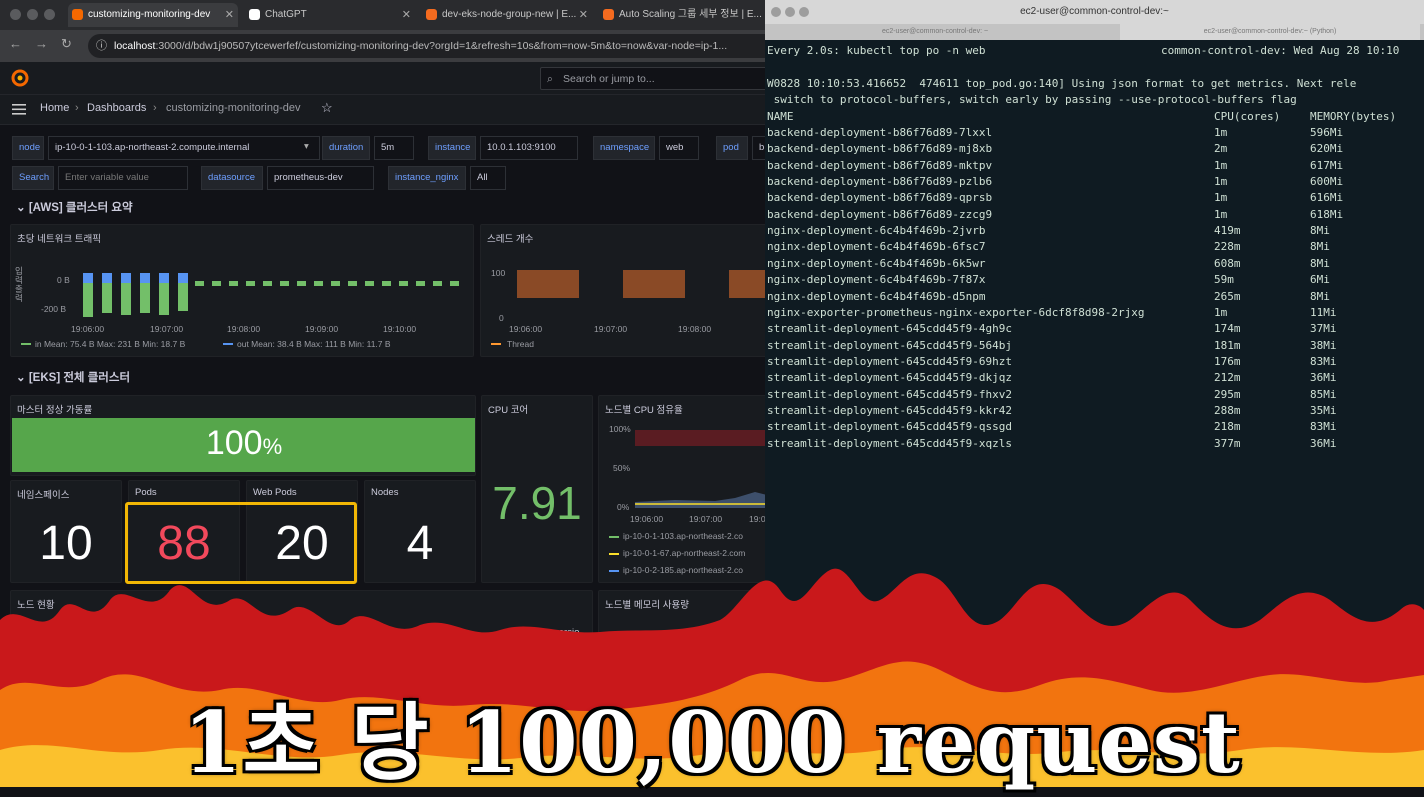 This screenshot has width=1424, height=797. What do you see at coordinates (66, 531) in the screenshot?
I see `panel-namespaces: 네임스페이스 10` at bounding box center [66, 531].